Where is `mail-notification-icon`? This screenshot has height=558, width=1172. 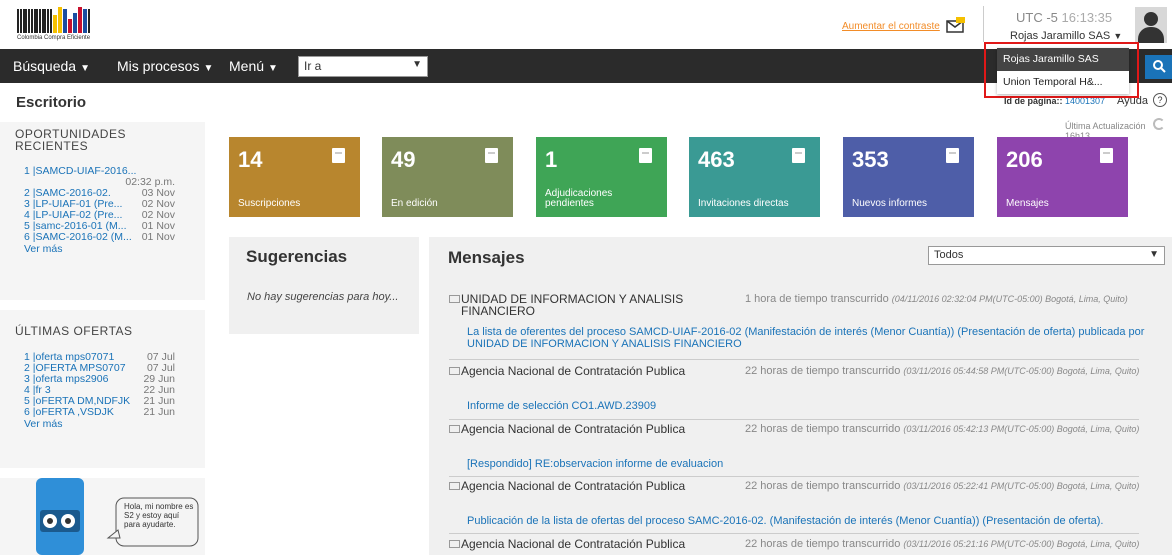
mail-notification-icon is located at coordinates (956, 25).